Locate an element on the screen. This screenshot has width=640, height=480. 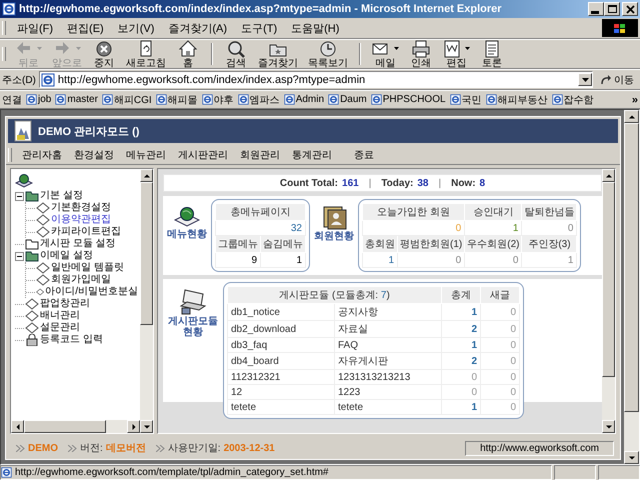
link-button: 해피부동산 is located at coordinates (517, 99).